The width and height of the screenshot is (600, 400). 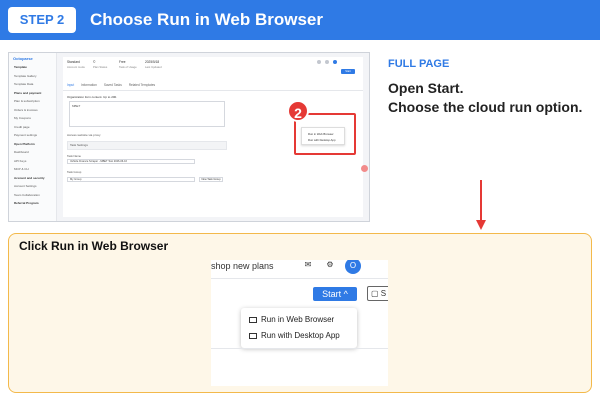 What do you see at coordinates (481, 200) in the screenshot?
I see `arrow-down-icon` at bounding box center [481, 200].